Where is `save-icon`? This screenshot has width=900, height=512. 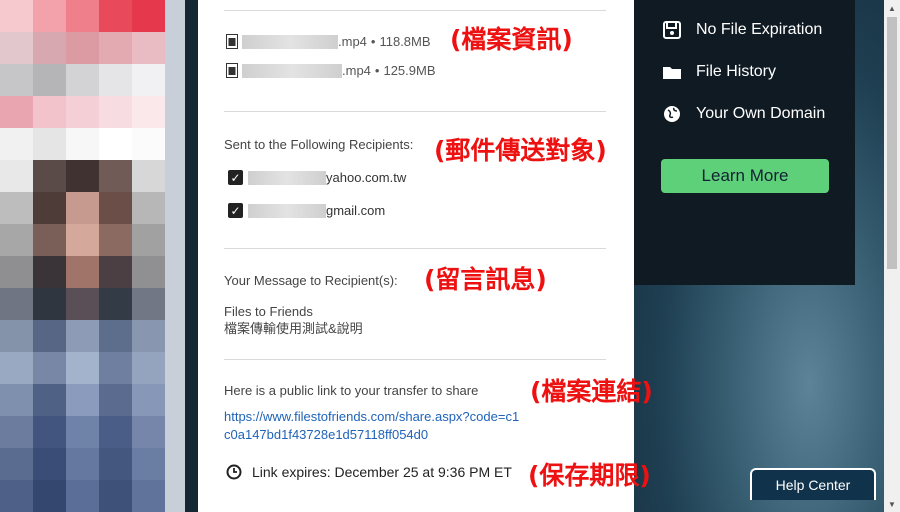
save-icon is located at coordinates (672, 30).